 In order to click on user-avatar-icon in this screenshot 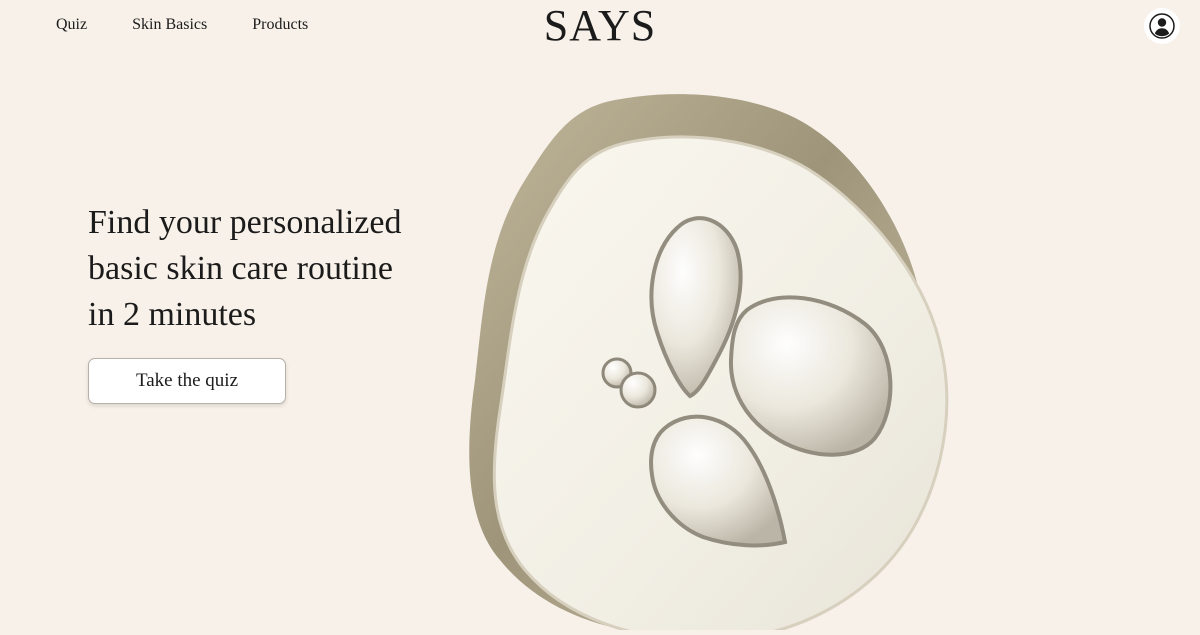, I will do `click(1162, 26)`.